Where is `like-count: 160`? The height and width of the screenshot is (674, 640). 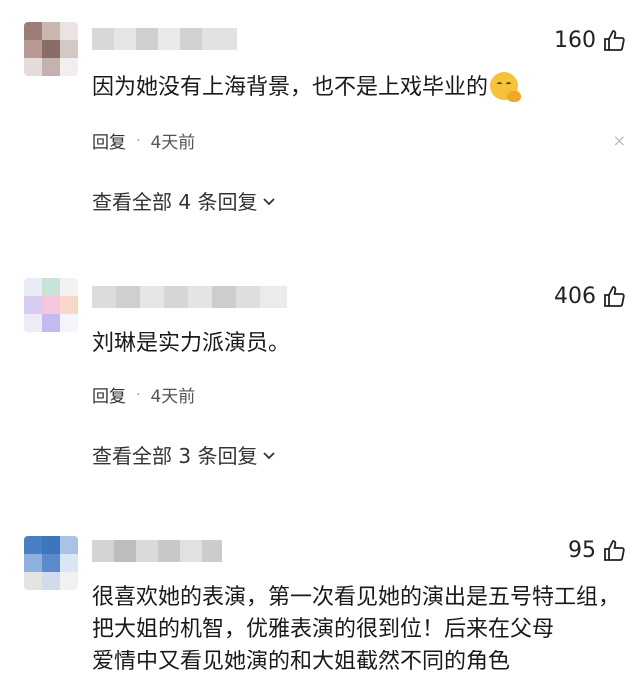 like-count: 160 is located at coordinates (575, 40).